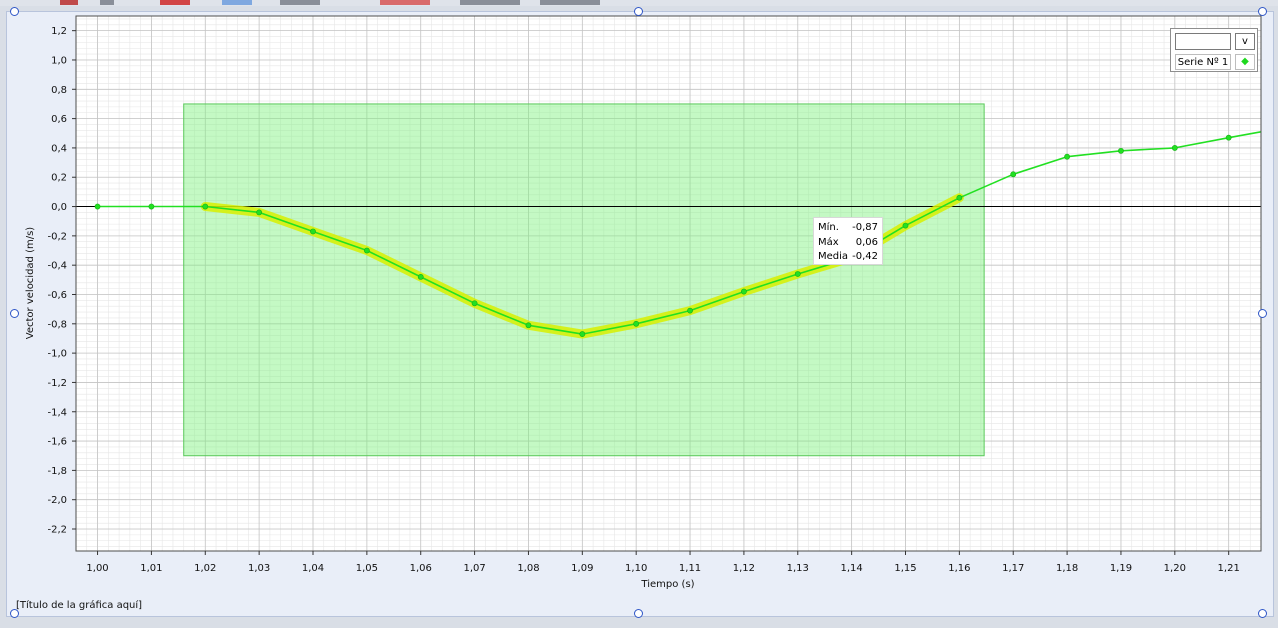 The width and height of the screenshot is (1278, 628). Describe the element at coordinates (313, 568) in the screenshot. I see `x-tick-label: 1,04` at that location.